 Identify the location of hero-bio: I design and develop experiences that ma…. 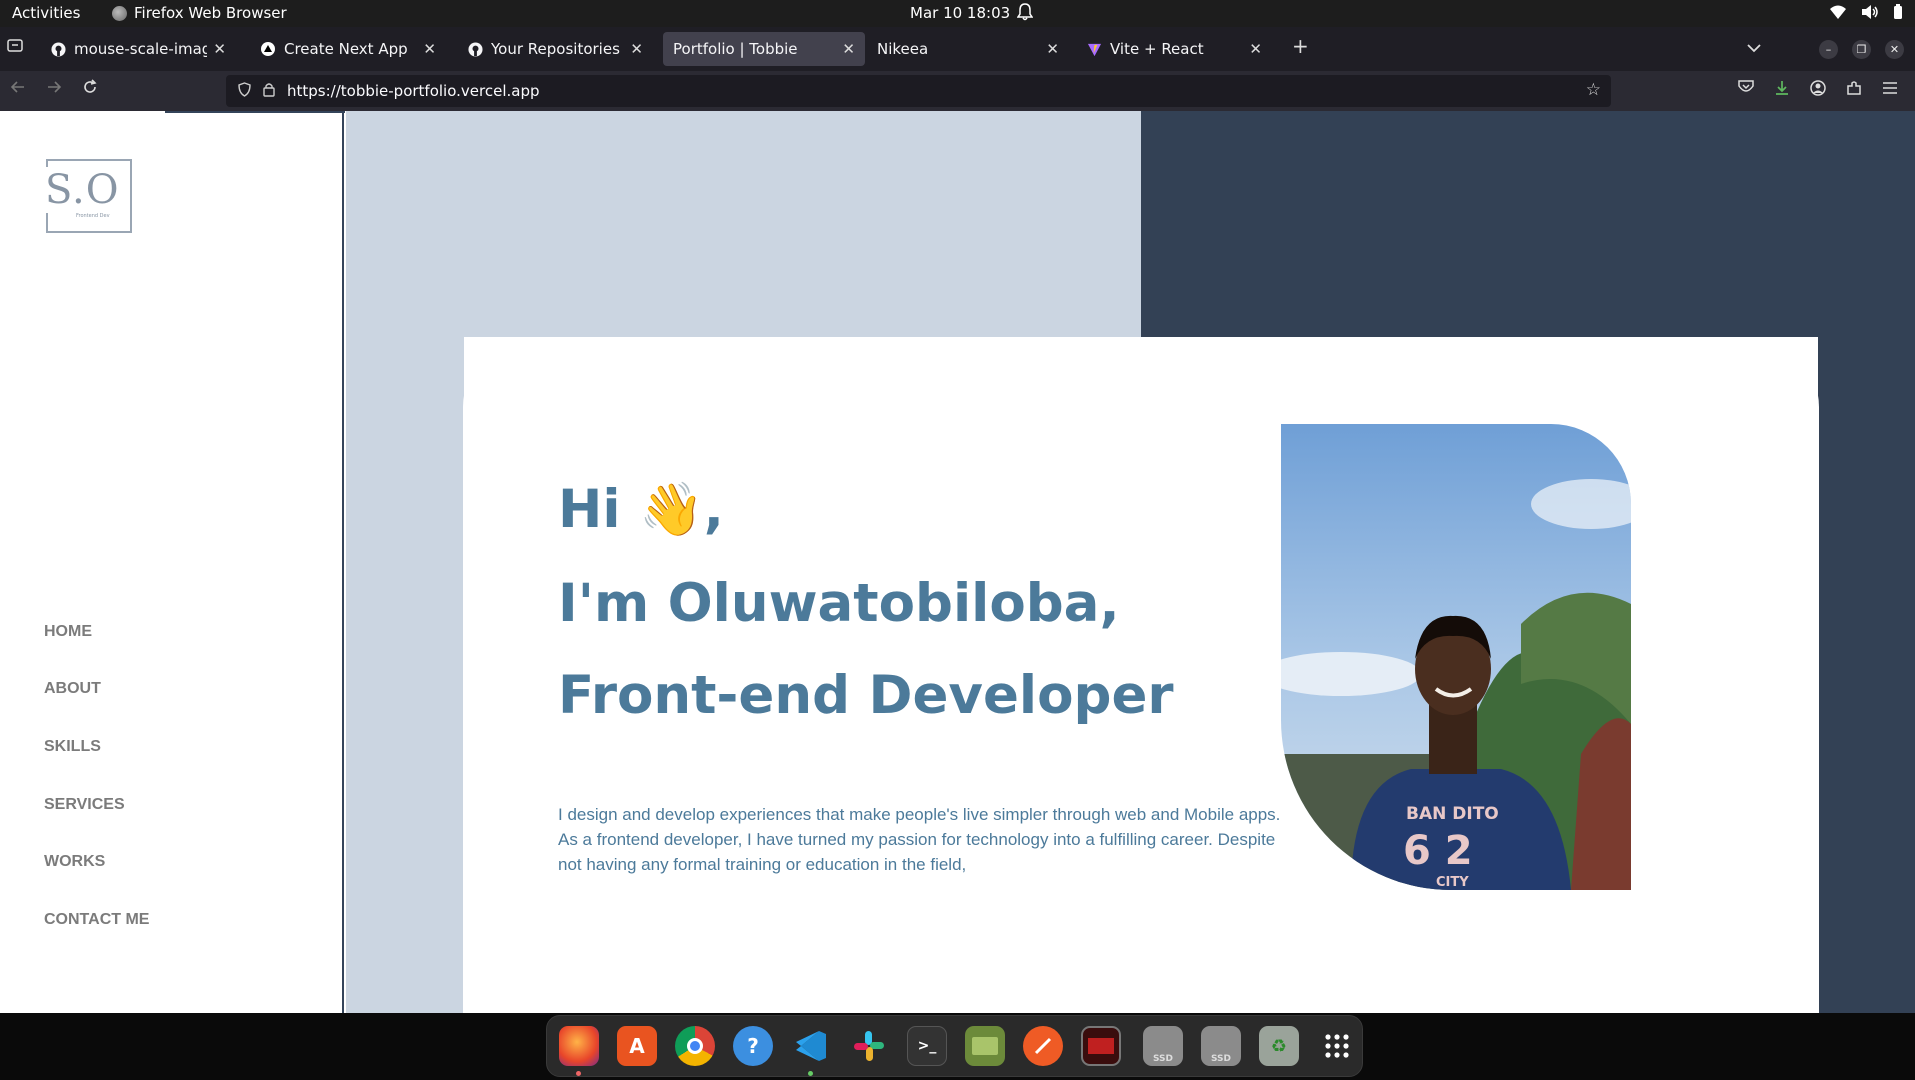
(919, 839).